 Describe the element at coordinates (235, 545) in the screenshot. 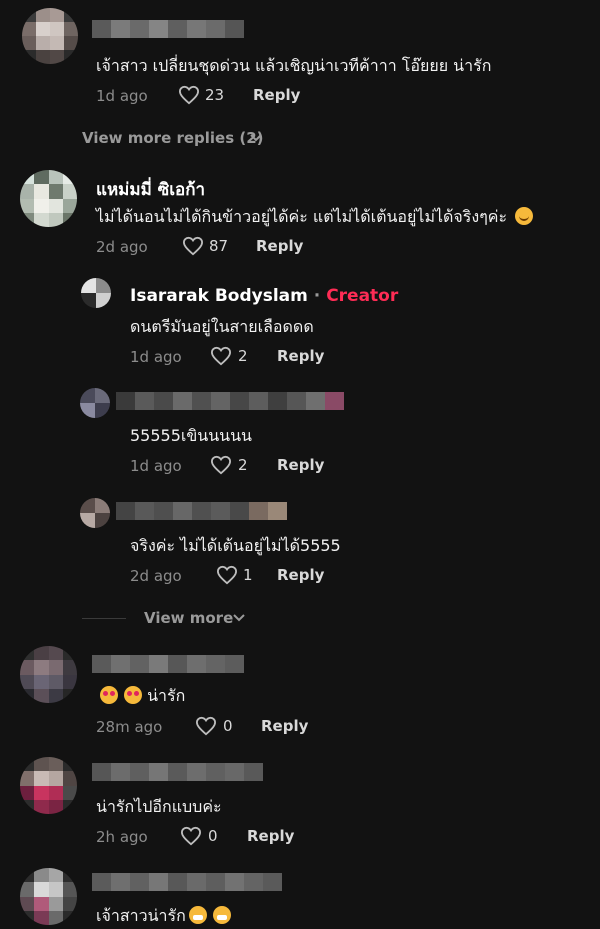

I see `comment-text: จริงค่ะ ไม่ได้เต้นอยู่ไม่ได้5555` at that location.